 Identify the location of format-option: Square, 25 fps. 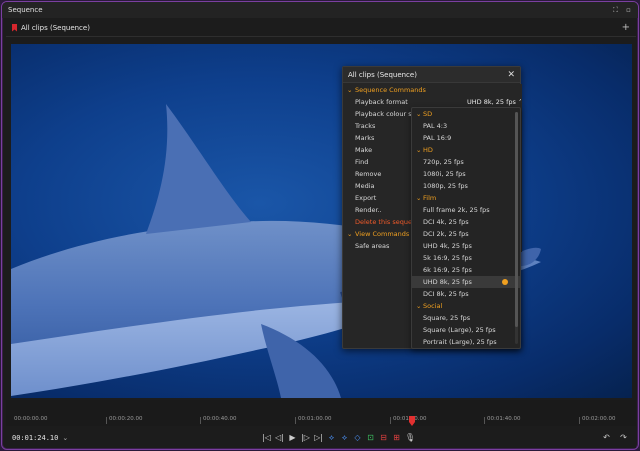
(466, 318).